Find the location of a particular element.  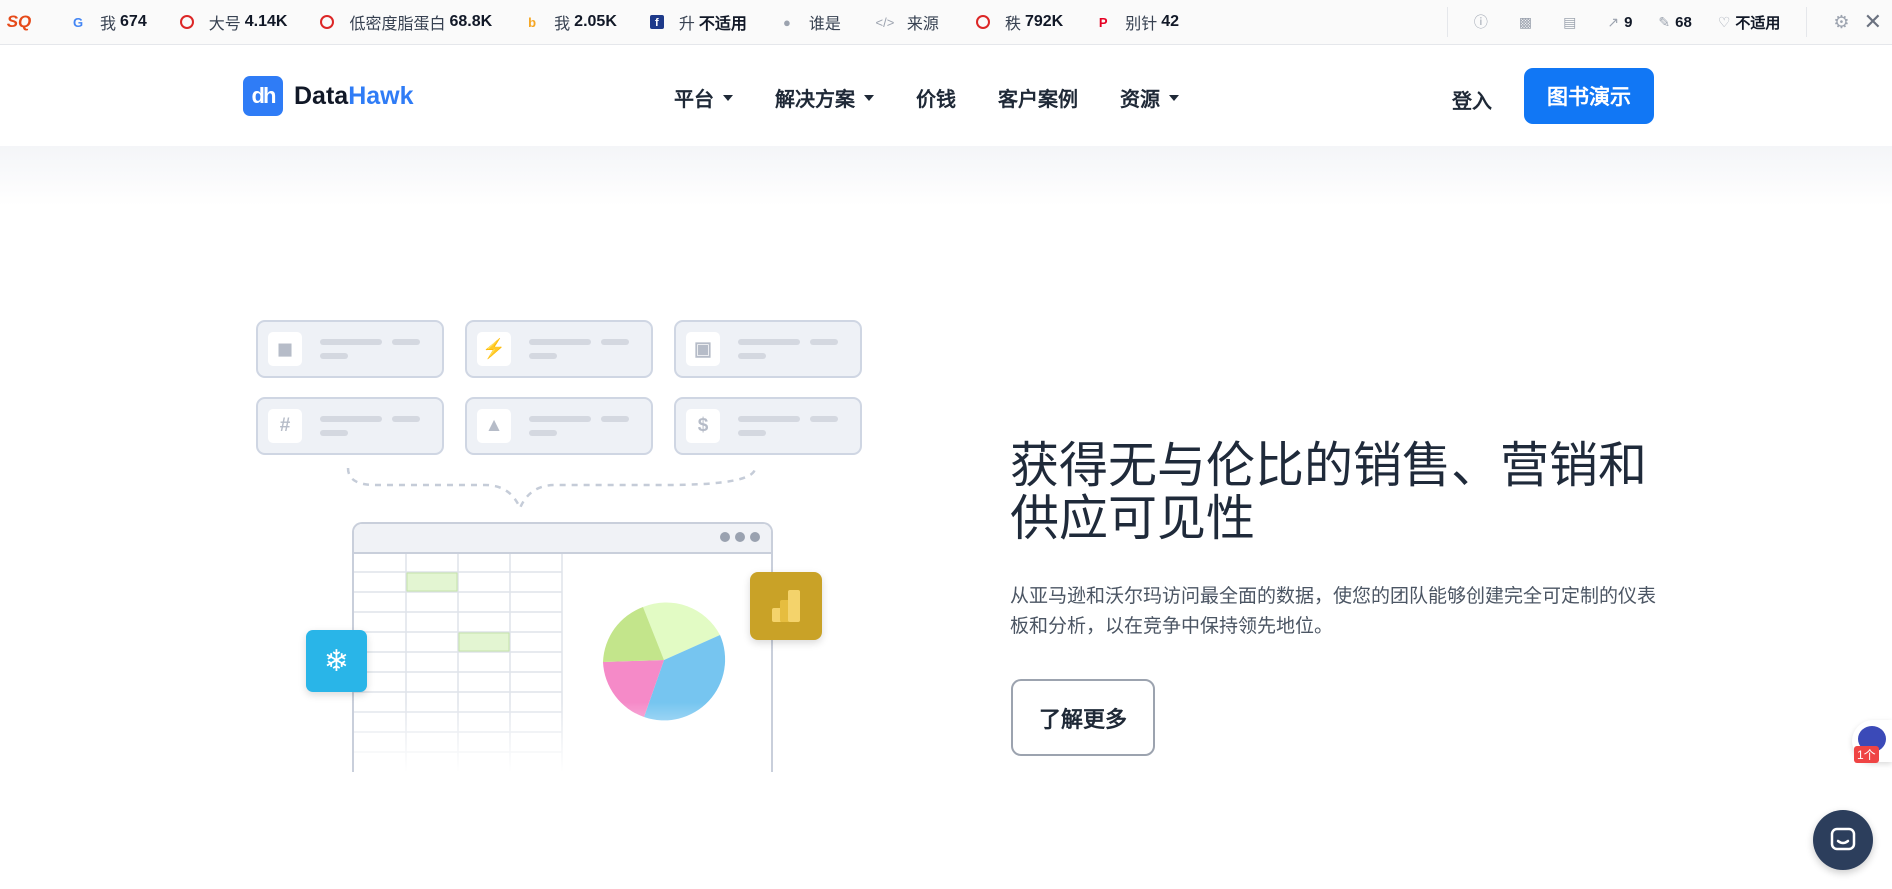

brand-name-prefix: Data is located at coordinates (321, 95).